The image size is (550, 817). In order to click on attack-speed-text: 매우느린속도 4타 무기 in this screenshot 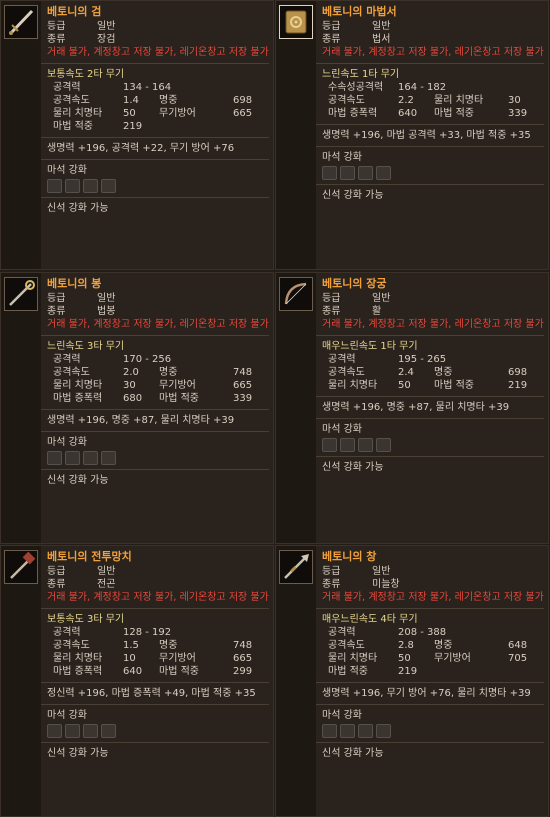, I will do `click(370, 619)`.